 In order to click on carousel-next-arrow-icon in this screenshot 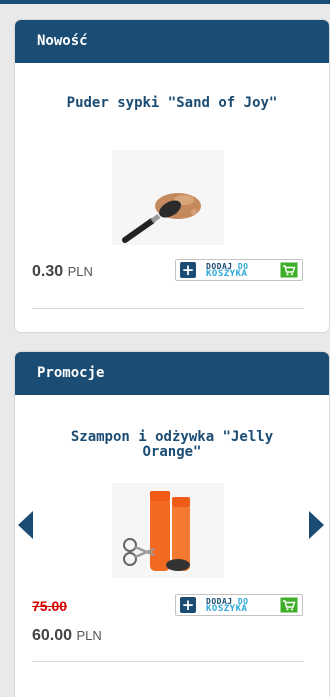, I will do `click(316, 525)`.